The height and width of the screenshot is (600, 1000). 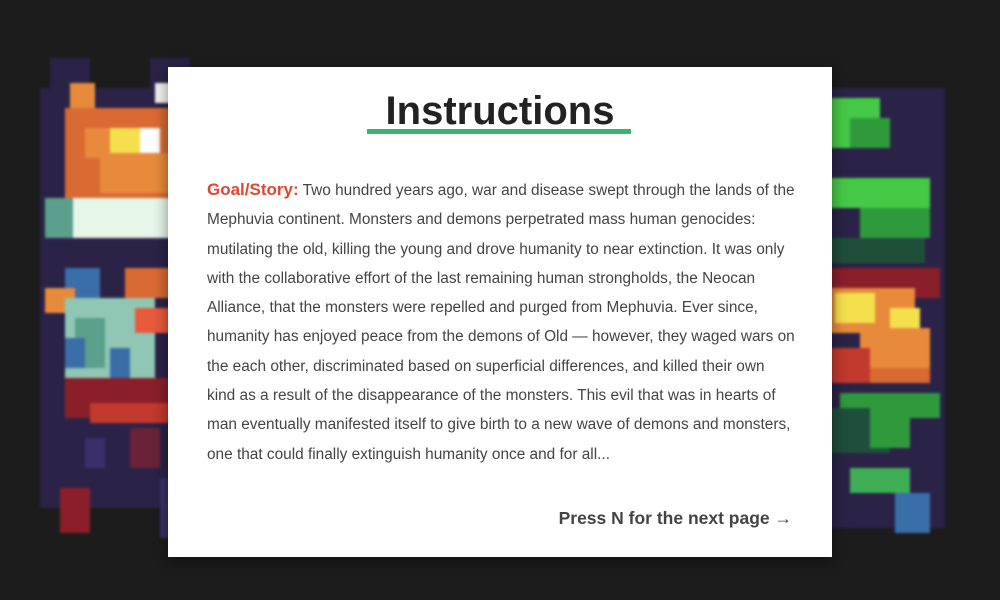 What do you see at coordinates (499, 131) in the screenshot?
I see `title-underline` at bounding box center [499, 131].